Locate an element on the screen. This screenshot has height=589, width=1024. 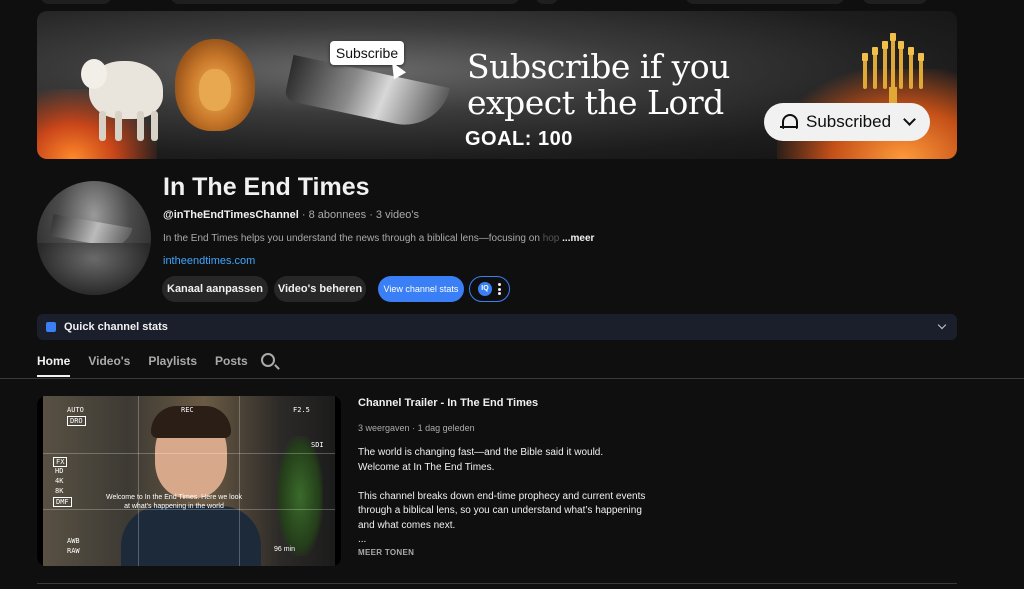
subscribed-button: Subscribed is located at coordinates (847, 122).